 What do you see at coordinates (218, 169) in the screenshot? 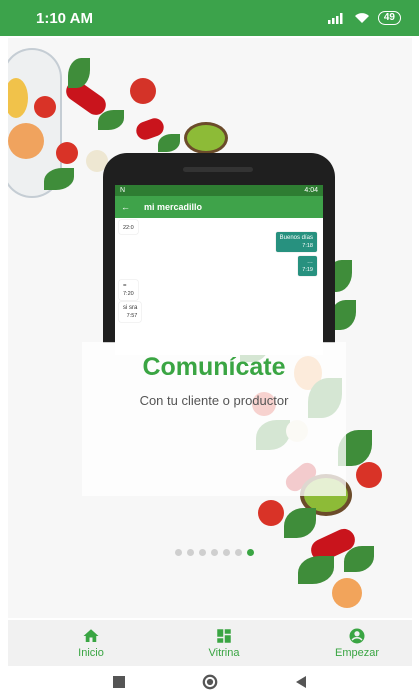
I see `phone-speaker` at bounding box center [218, 169].